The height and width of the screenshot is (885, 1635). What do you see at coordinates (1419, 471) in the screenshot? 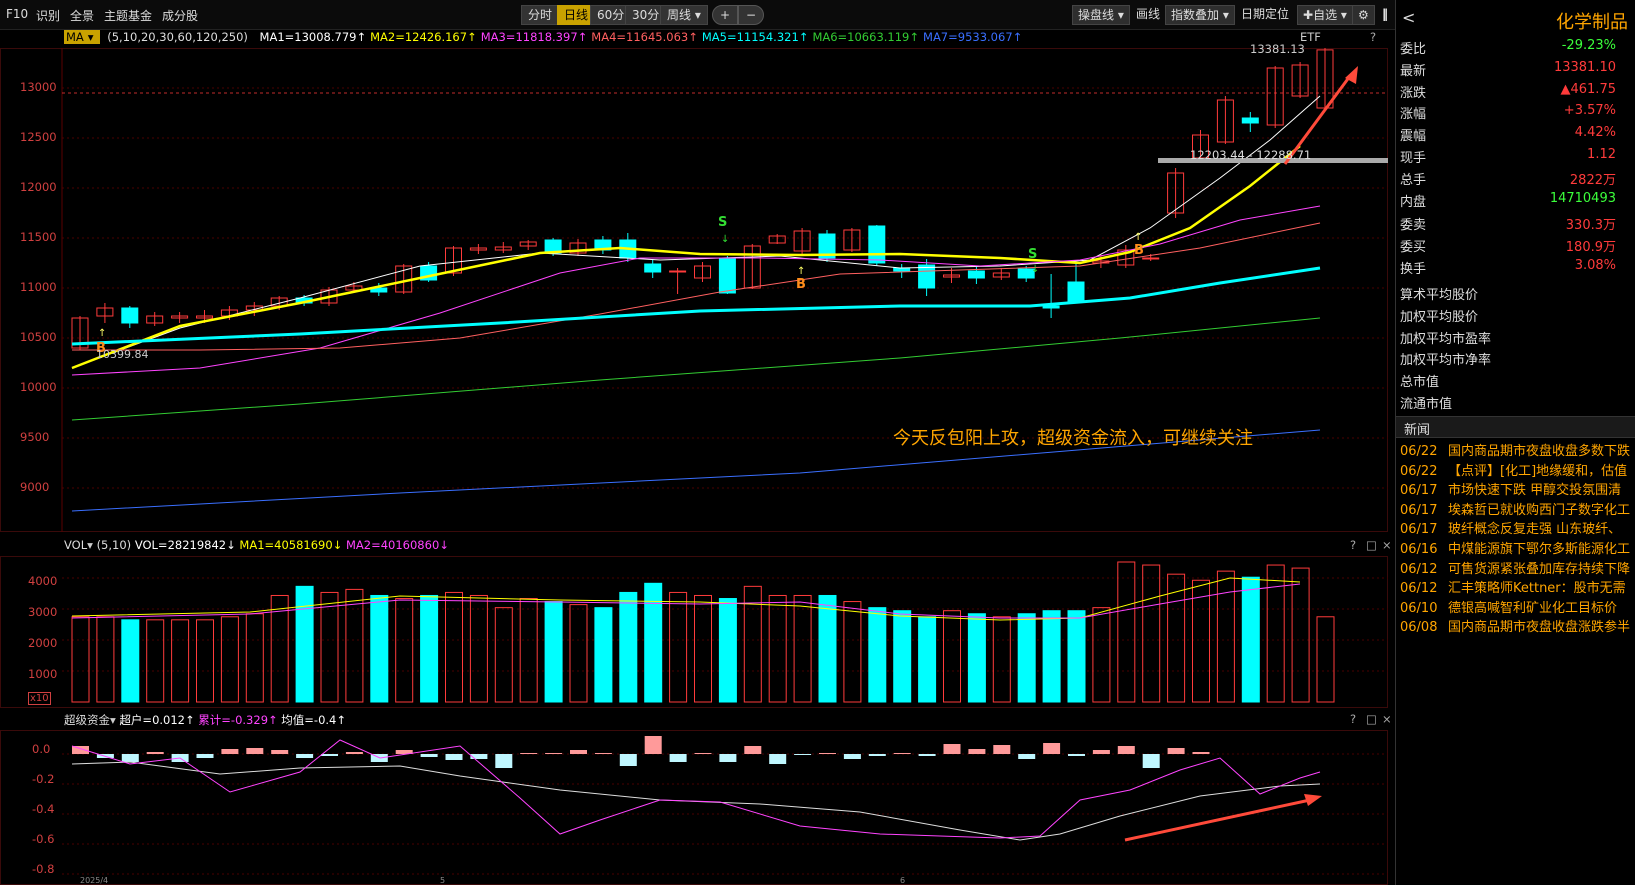
I see `news-date: 06/22` at bounding box center [1419, 471].